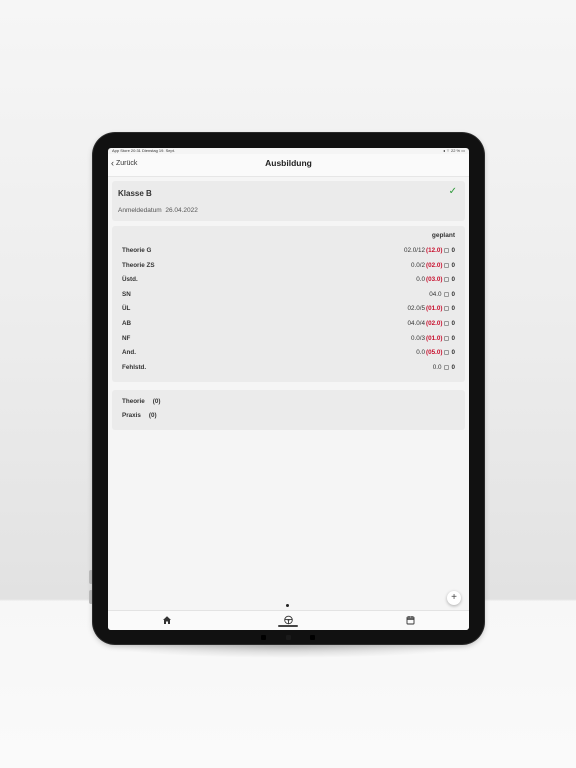 The image size is (576, 768). Describe the element at coordinates (126, 309) in the screenshot. I see `lesson-name: ÜL` at that location.